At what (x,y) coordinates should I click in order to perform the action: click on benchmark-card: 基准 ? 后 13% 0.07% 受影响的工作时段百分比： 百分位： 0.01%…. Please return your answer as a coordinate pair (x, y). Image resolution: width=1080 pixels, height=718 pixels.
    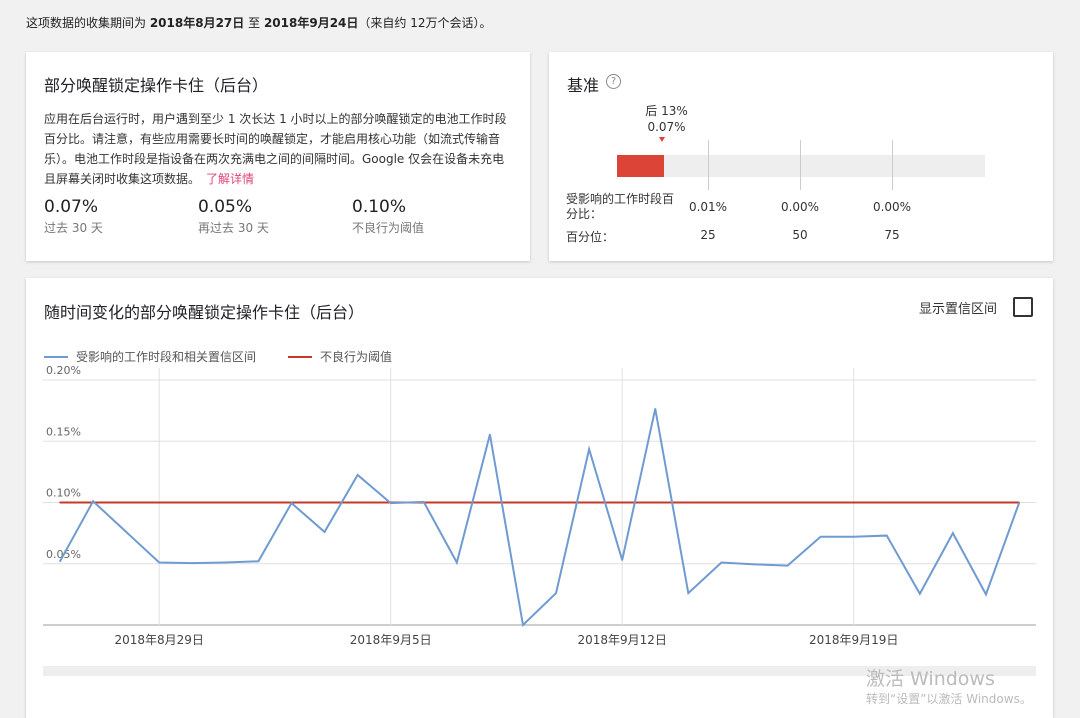
    Looking at the image, I should click on (801, 156).